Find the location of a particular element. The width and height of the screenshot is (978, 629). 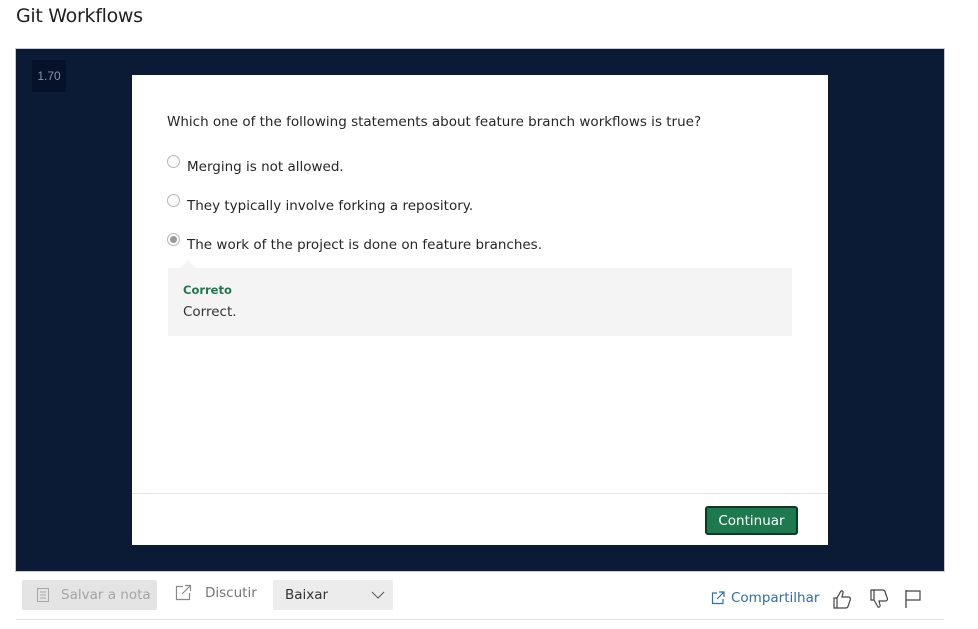

download-dropdown: Baixar is located at coordinates (333, 595).